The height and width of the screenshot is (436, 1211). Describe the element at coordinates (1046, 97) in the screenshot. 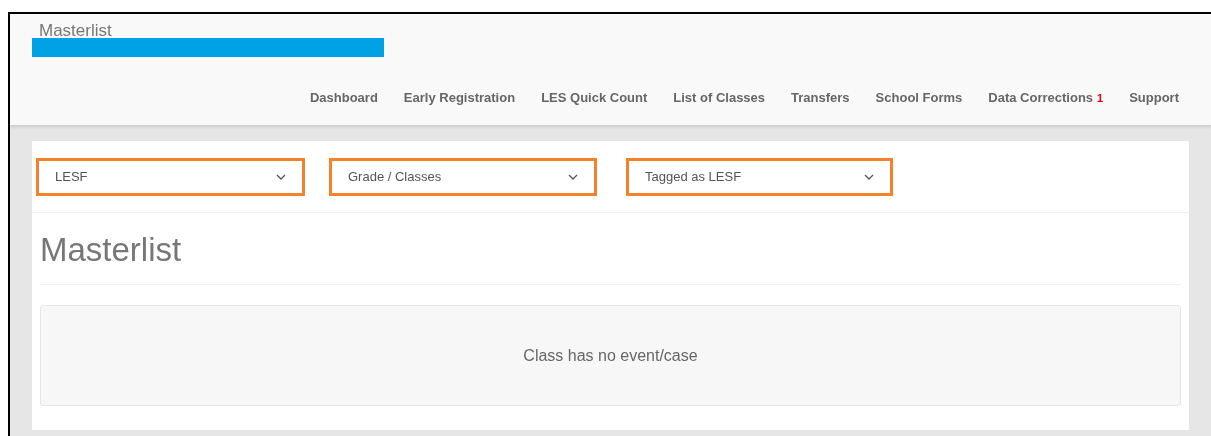

I see `nav-link: Data Corrections 1` at that location.